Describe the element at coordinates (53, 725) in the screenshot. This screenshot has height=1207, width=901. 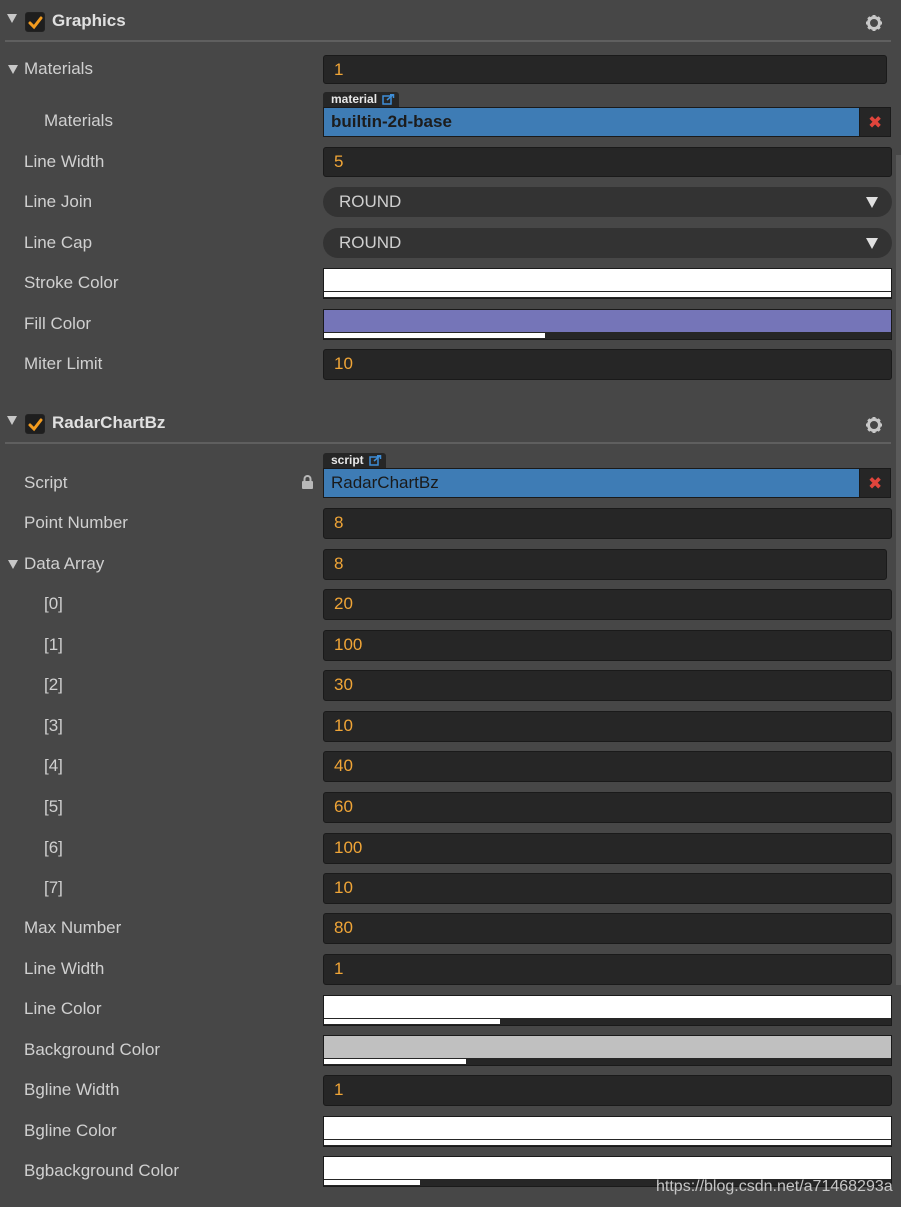
I see `data-array-index-label: [3]` at that location.